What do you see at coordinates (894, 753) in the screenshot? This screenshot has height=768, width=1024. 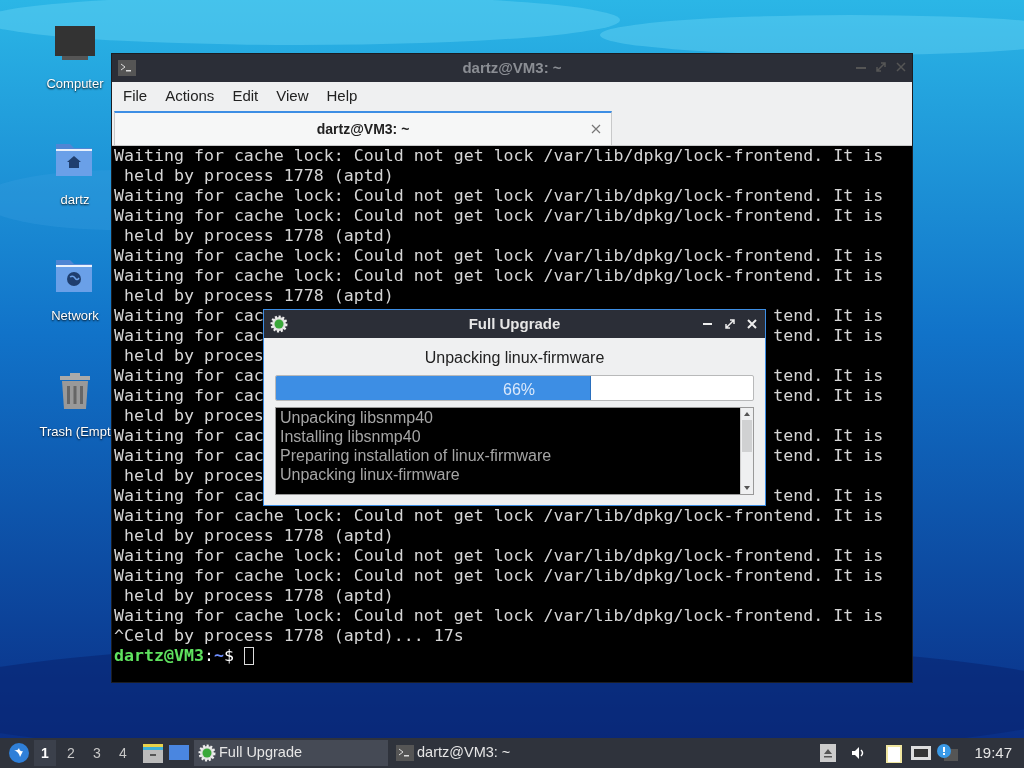 I see `clipboard-icon` at bounding box center [894, 753].